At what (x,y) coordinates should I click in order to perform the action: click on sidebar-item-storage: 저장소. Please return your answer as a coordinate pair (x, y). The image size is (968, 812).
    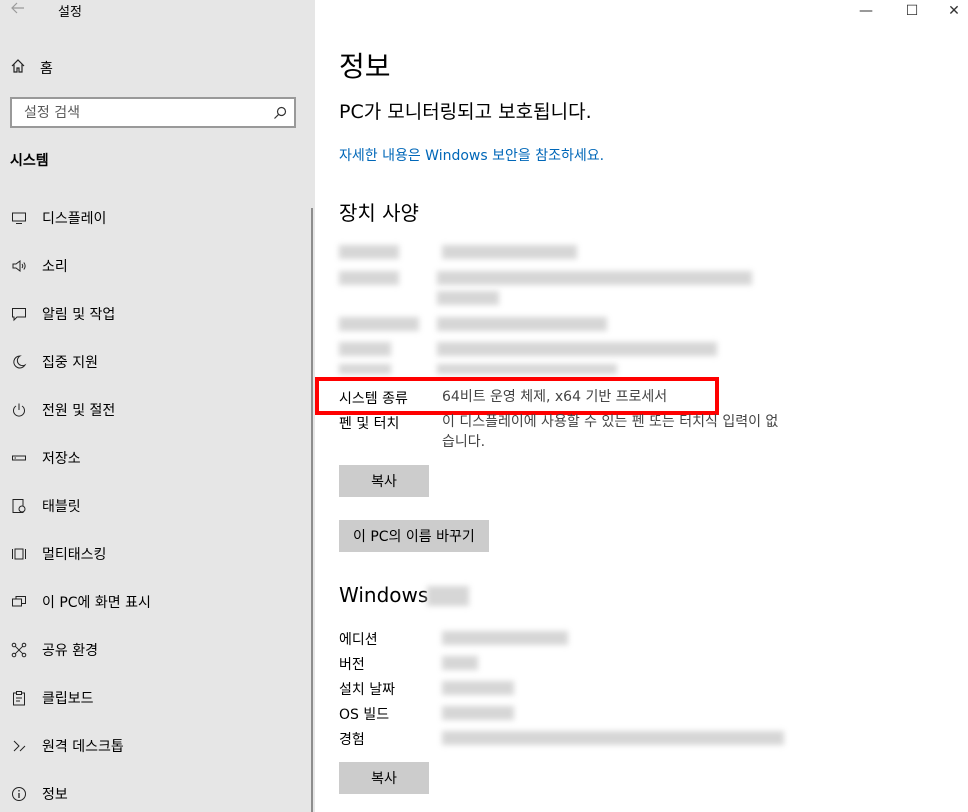
    Looking at the image, I should click on (155, 458).